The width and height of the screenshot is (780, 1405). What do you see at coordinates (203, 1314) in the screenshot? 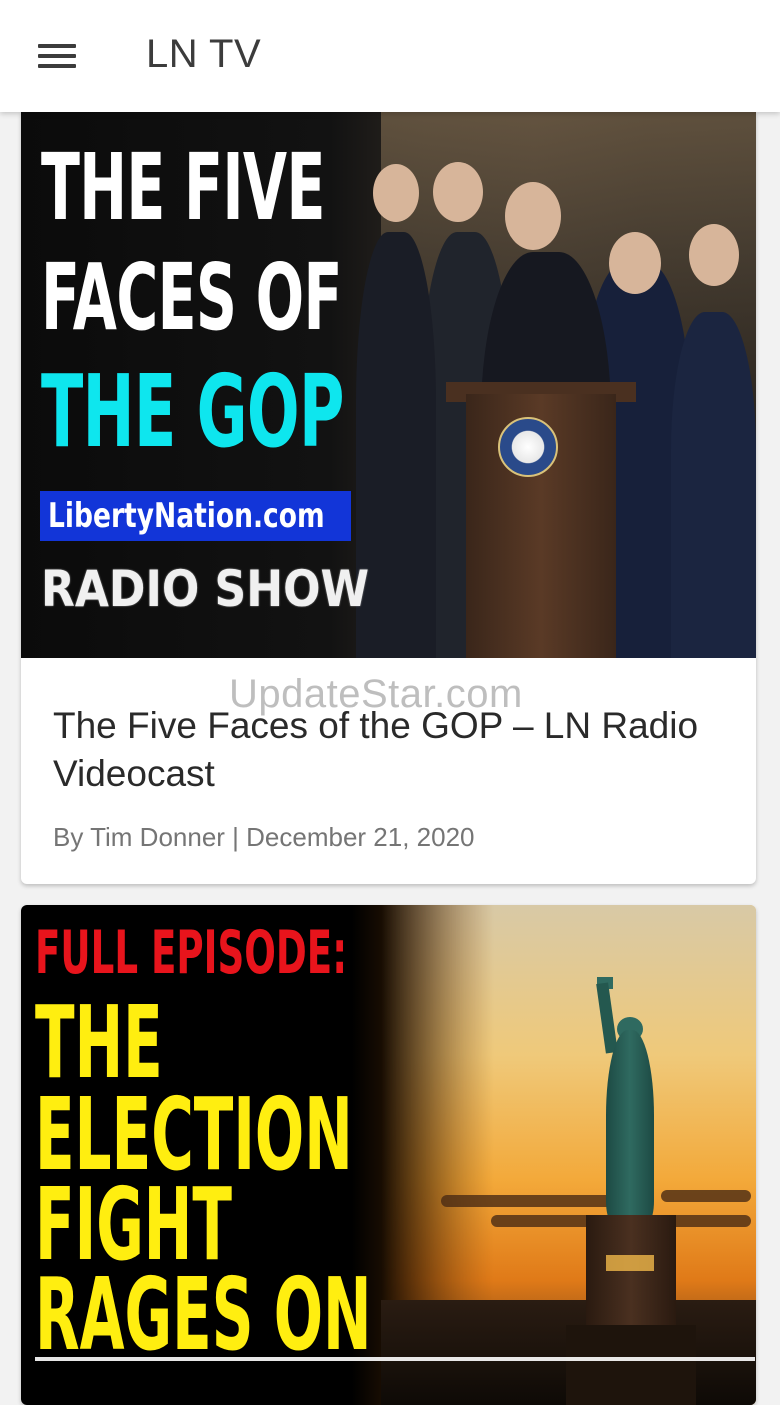
I see `thumbnail-headline-line: RAGES ON` at bounding box center [203, 1314].